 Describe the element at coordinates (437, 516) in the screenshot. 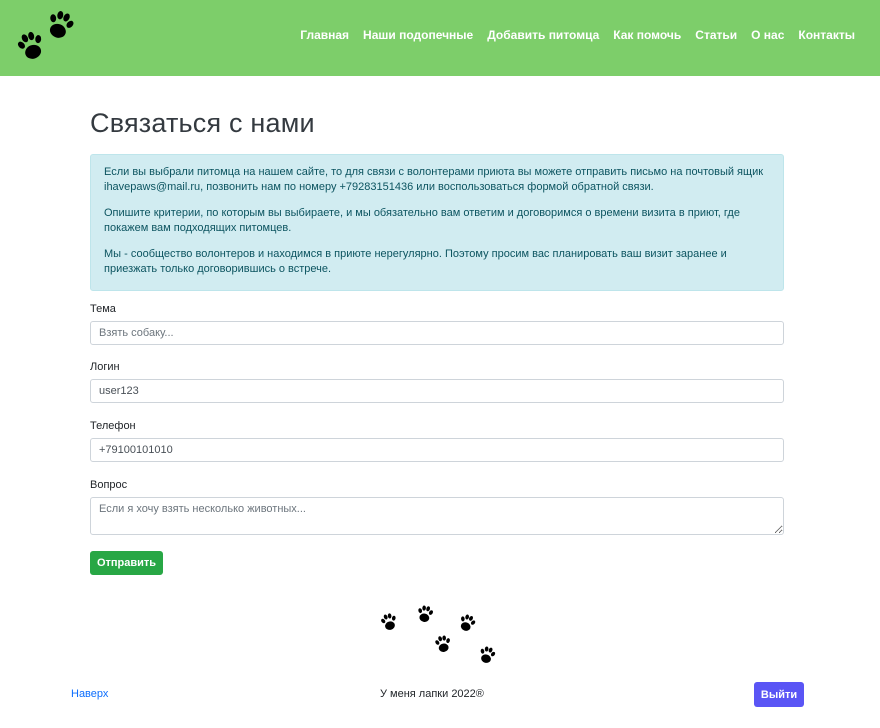

I see `question-textarea` at that location.